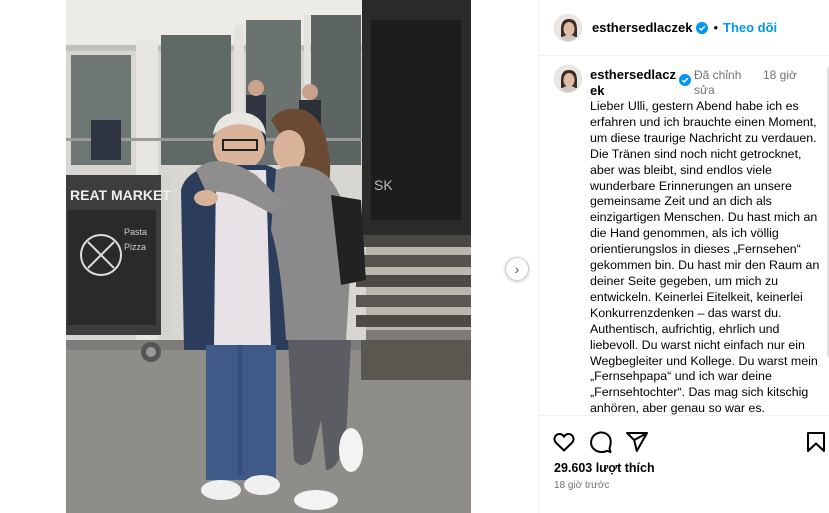 This screenshot has width=829, height=513. I want to click on bookmark-icon, so click(816, 442).